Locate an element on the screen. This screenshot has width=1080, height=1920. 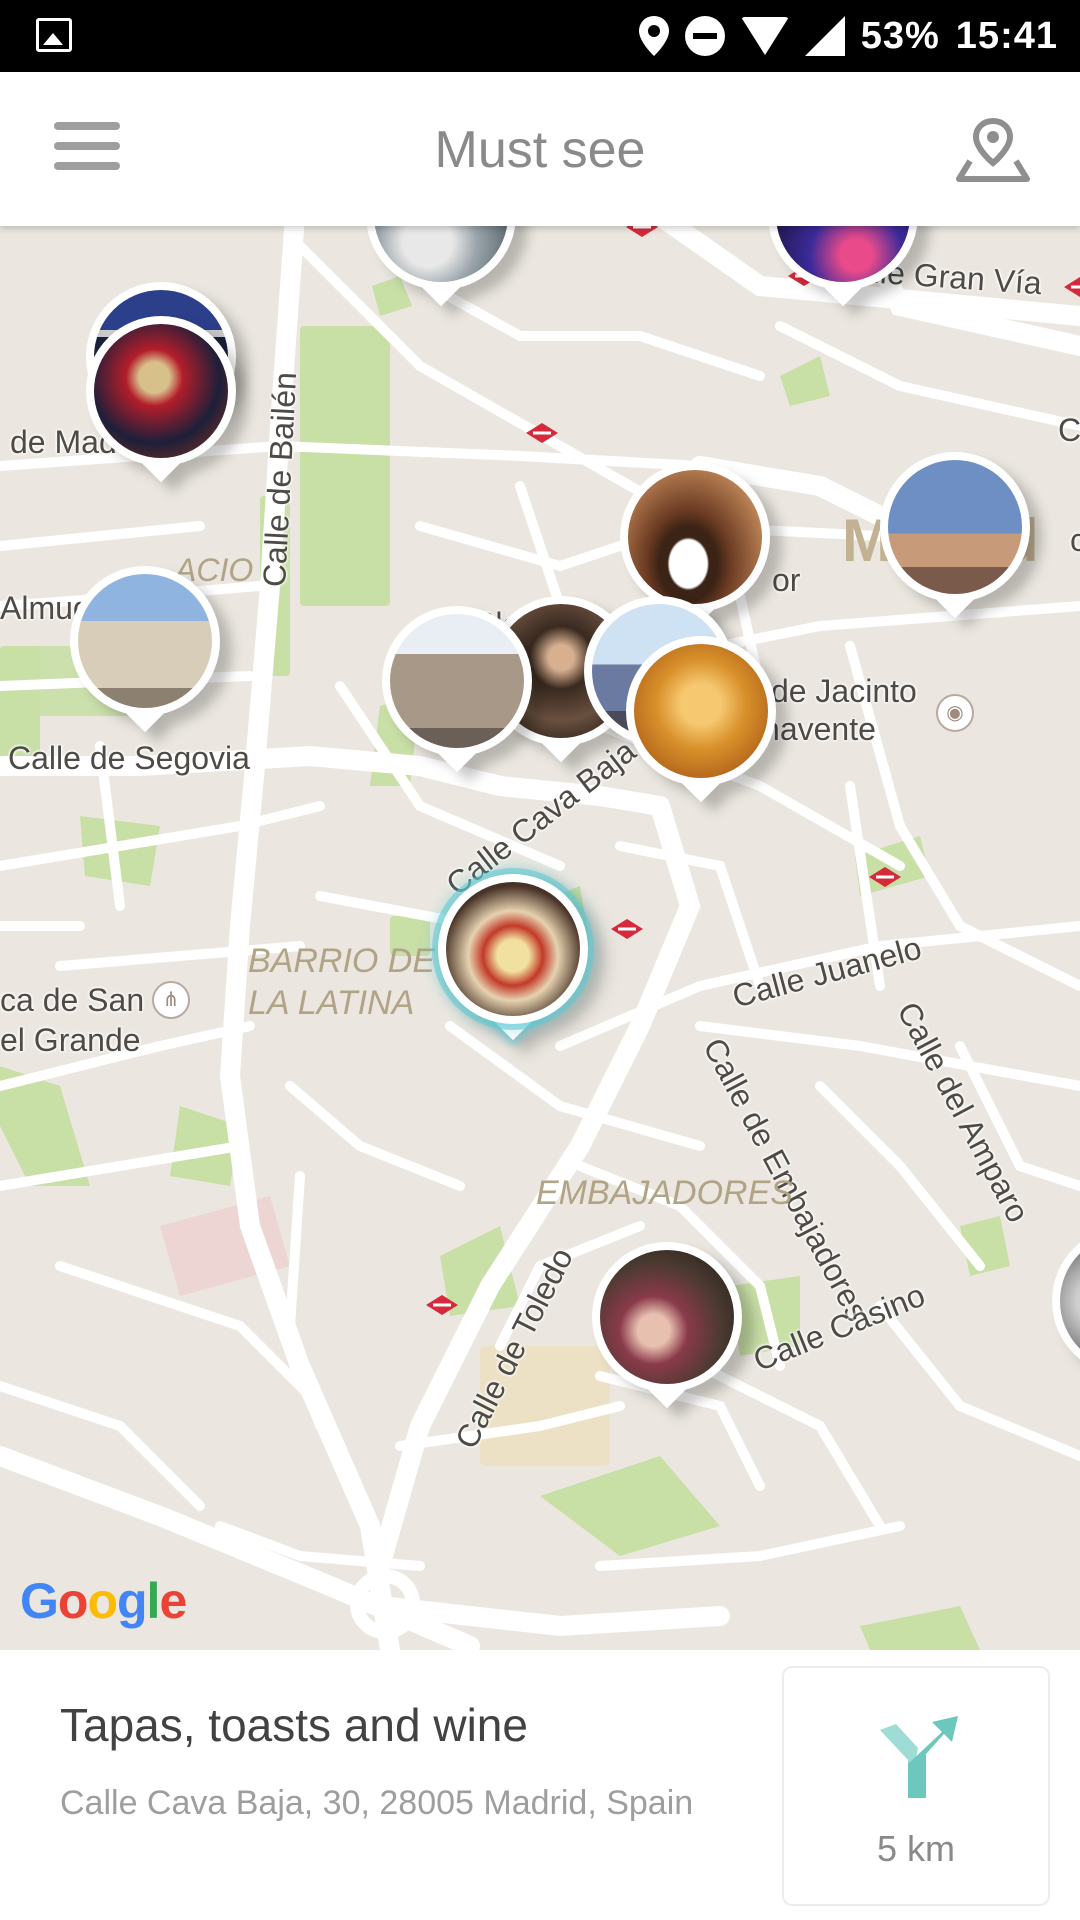
do-not-disturb-icon is located at coordinates (704, 36).